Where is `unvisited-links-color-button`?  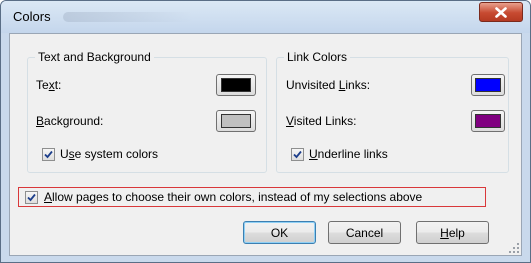 unvisited-links-color-button is located at coordinates (488, 85).